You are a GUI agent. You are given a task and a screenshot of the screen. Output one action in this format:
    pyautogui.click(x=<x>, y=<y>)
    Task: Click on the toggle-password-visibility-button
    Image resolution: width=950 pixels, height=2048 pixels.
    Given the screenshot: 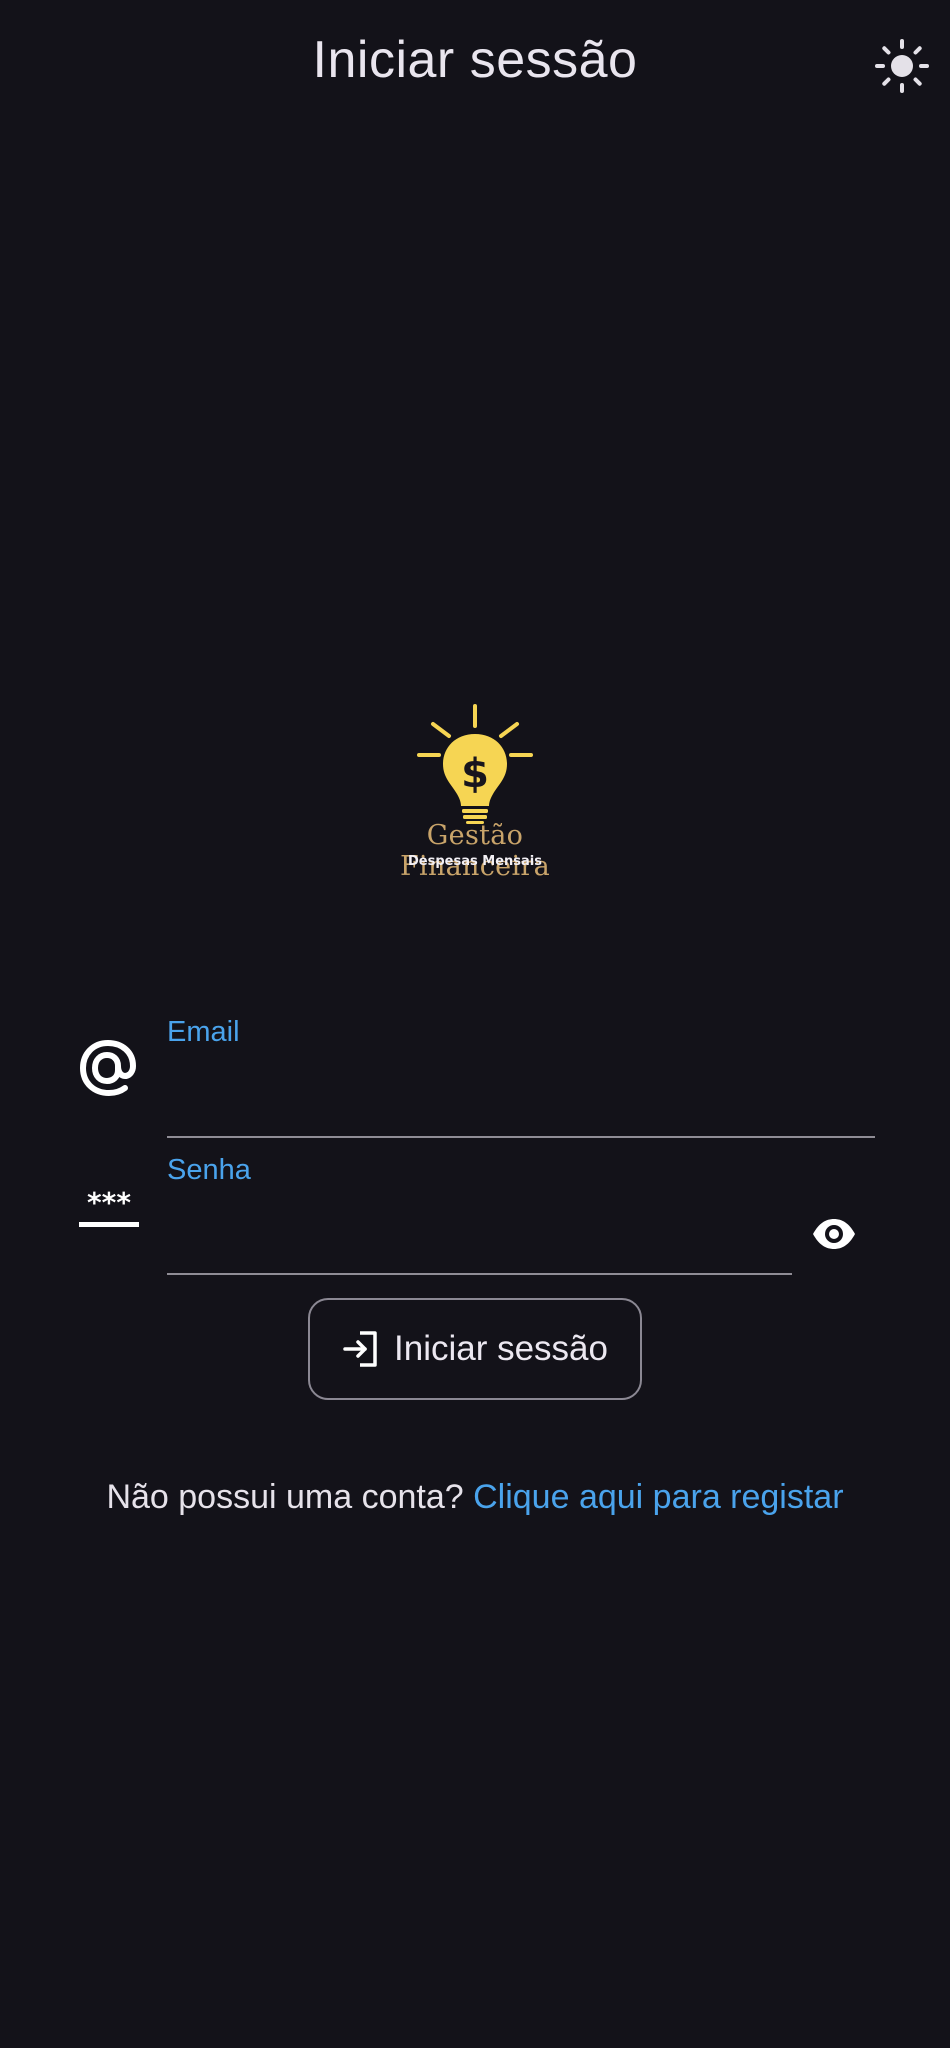 What is the action you would take?
    pyautogui.click(x=834, y=1234)
    